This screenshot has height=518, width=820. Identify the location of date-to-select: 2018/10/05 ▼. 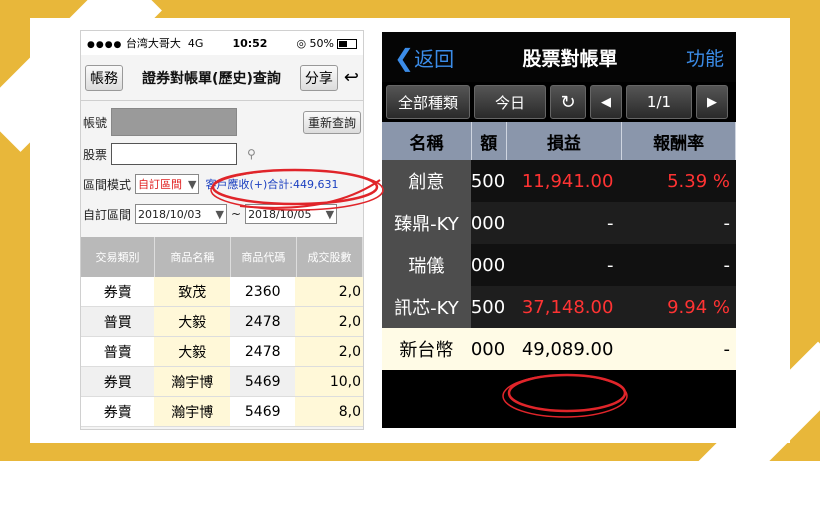
(291, 214).